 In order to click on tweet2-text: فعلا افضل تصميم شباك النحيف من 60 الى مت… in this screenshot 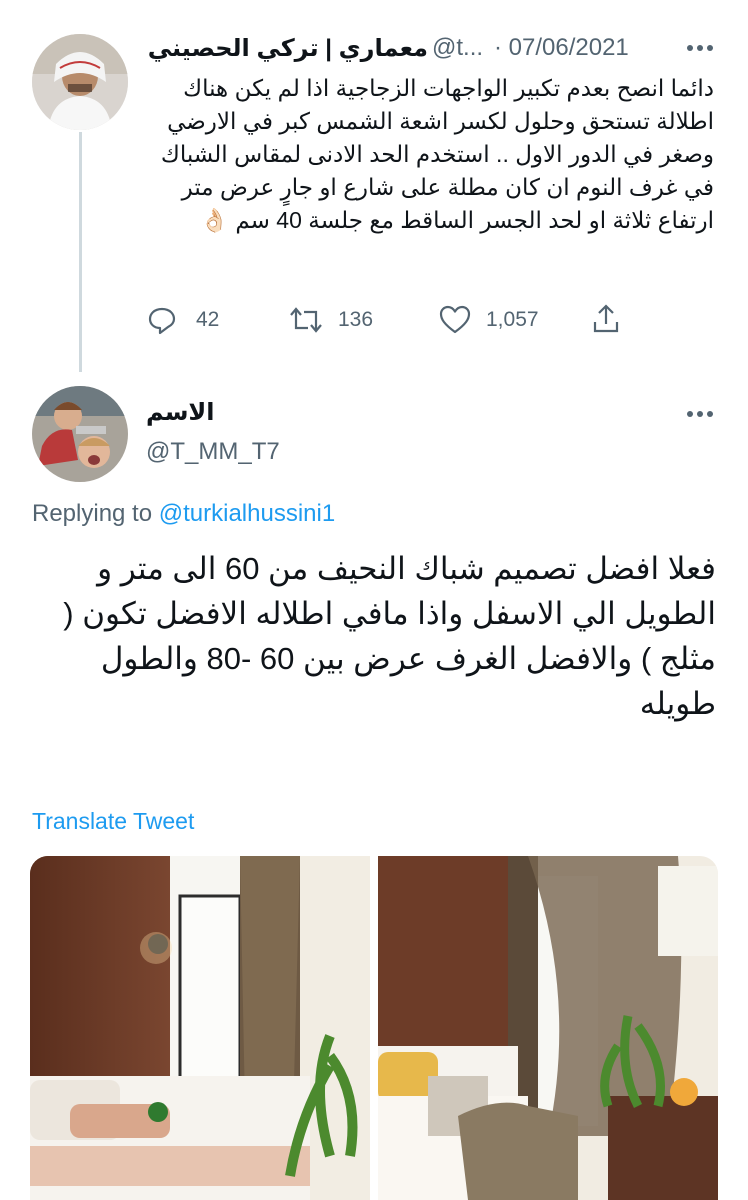, I will do `click(389, 636)`.